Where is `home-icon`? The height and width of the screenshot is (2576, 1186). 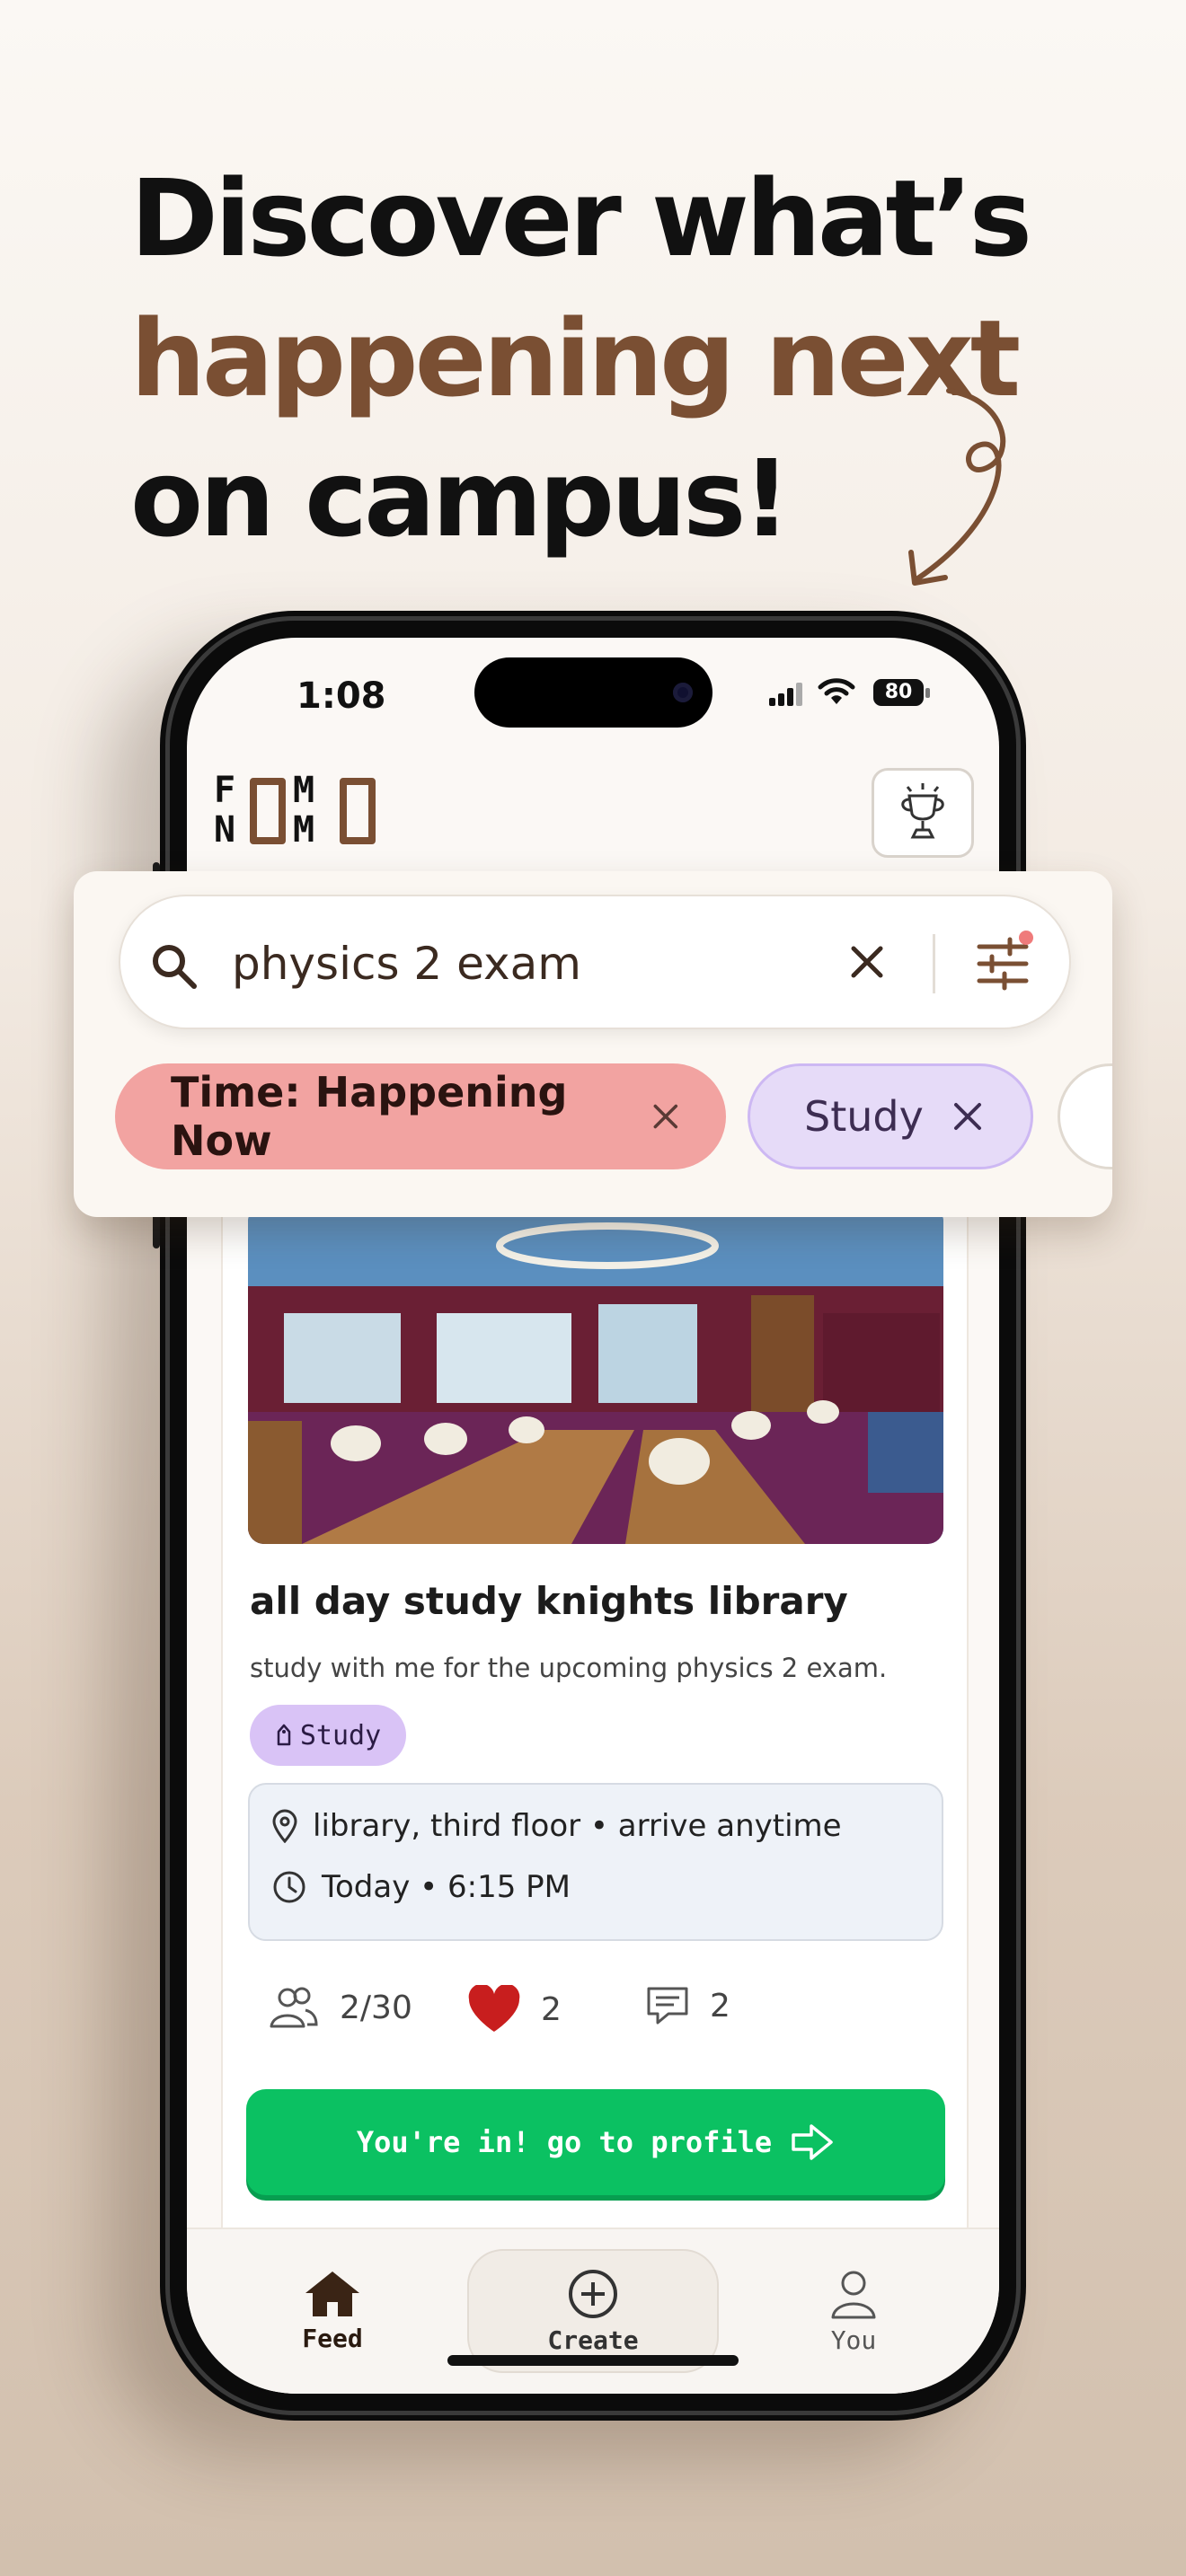 home-icon is located at coordinates (332, 2293).